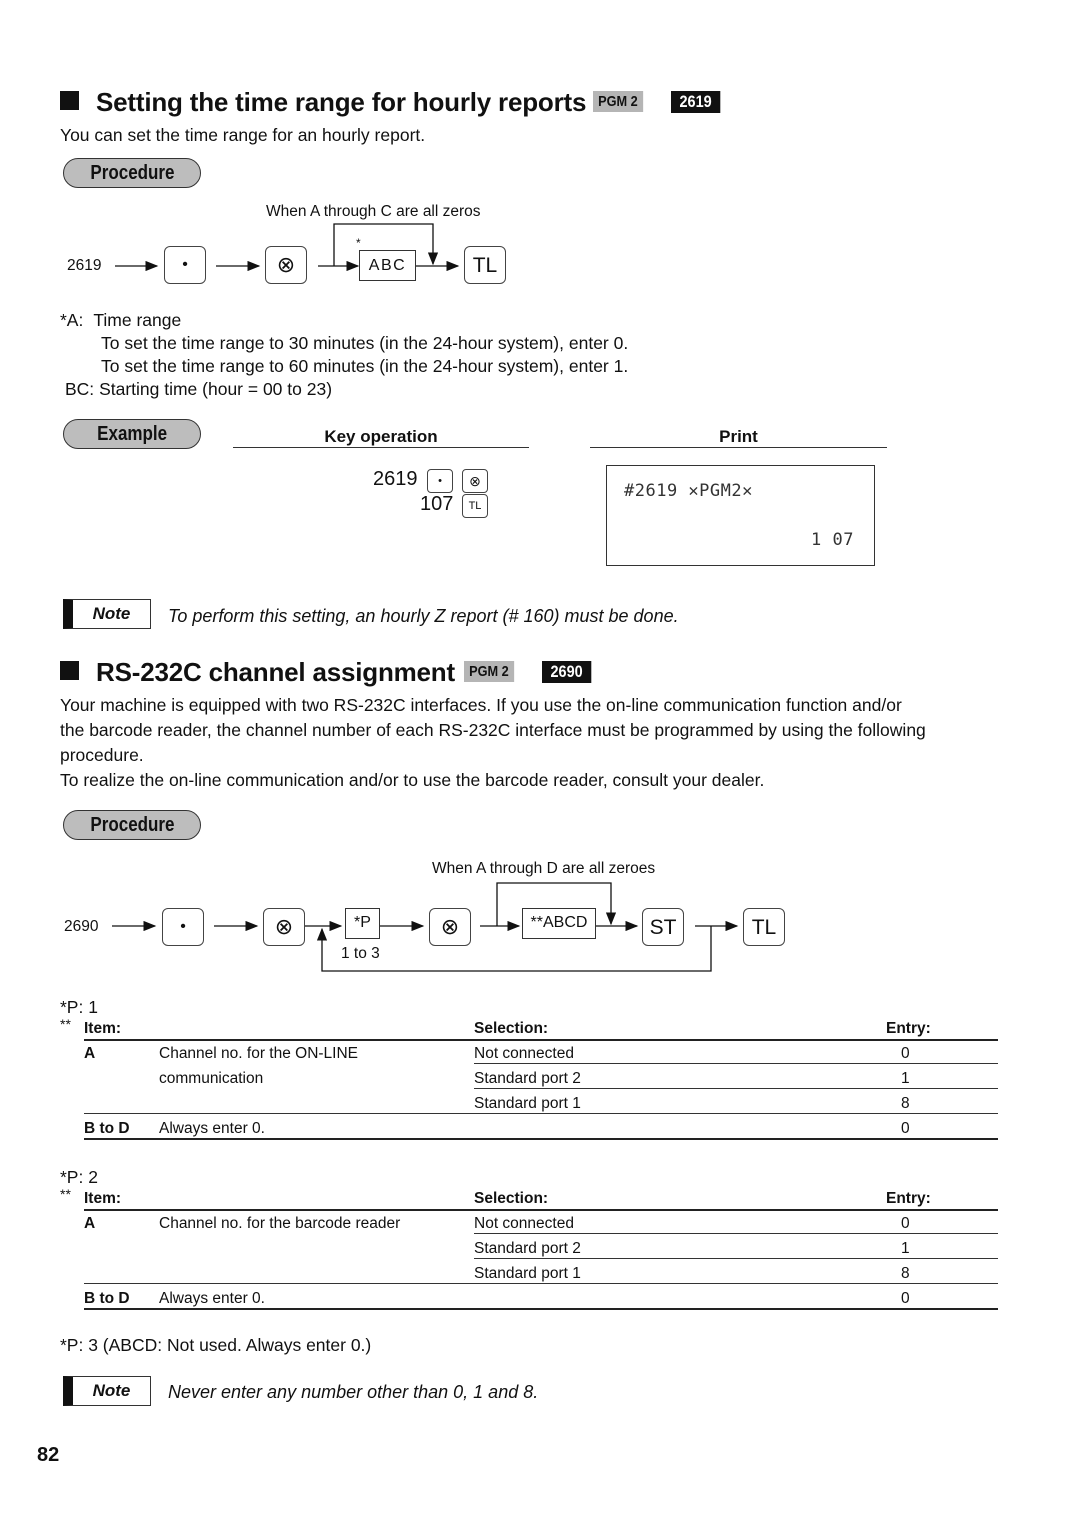  What do you see at coordinates (280, 1223) in the screenshot?
I see `row-desc: Channel no. for the barcode reader` at bounding box center [280, 1223].